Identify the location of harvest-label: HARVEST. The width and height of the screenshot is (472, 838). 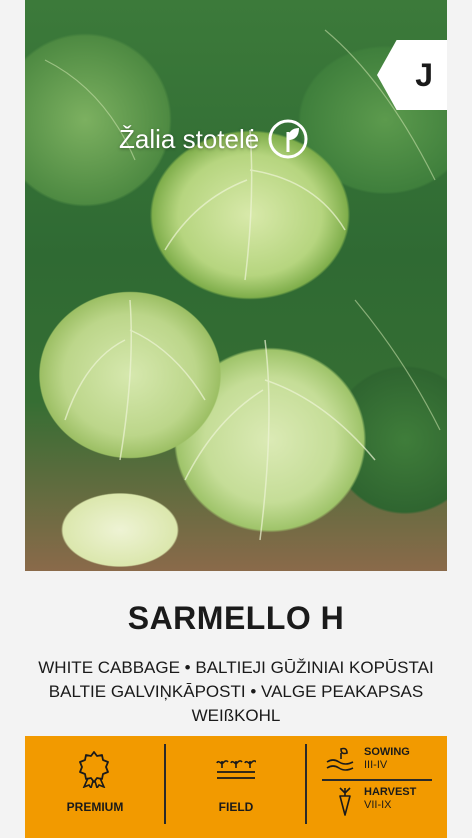
(390, 792).